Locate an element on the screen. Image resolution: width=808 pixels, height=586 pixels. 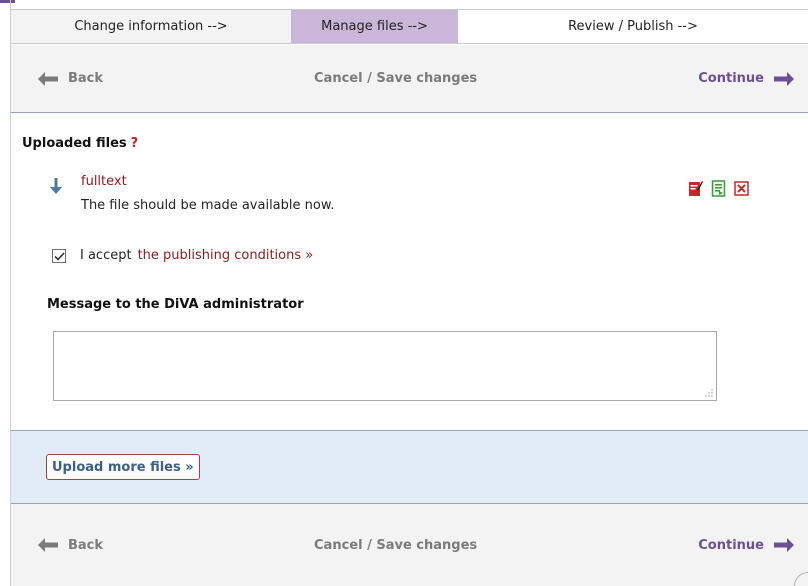
uploaded-files-heading: Uploaded files? is located at coordinates (80, 143).